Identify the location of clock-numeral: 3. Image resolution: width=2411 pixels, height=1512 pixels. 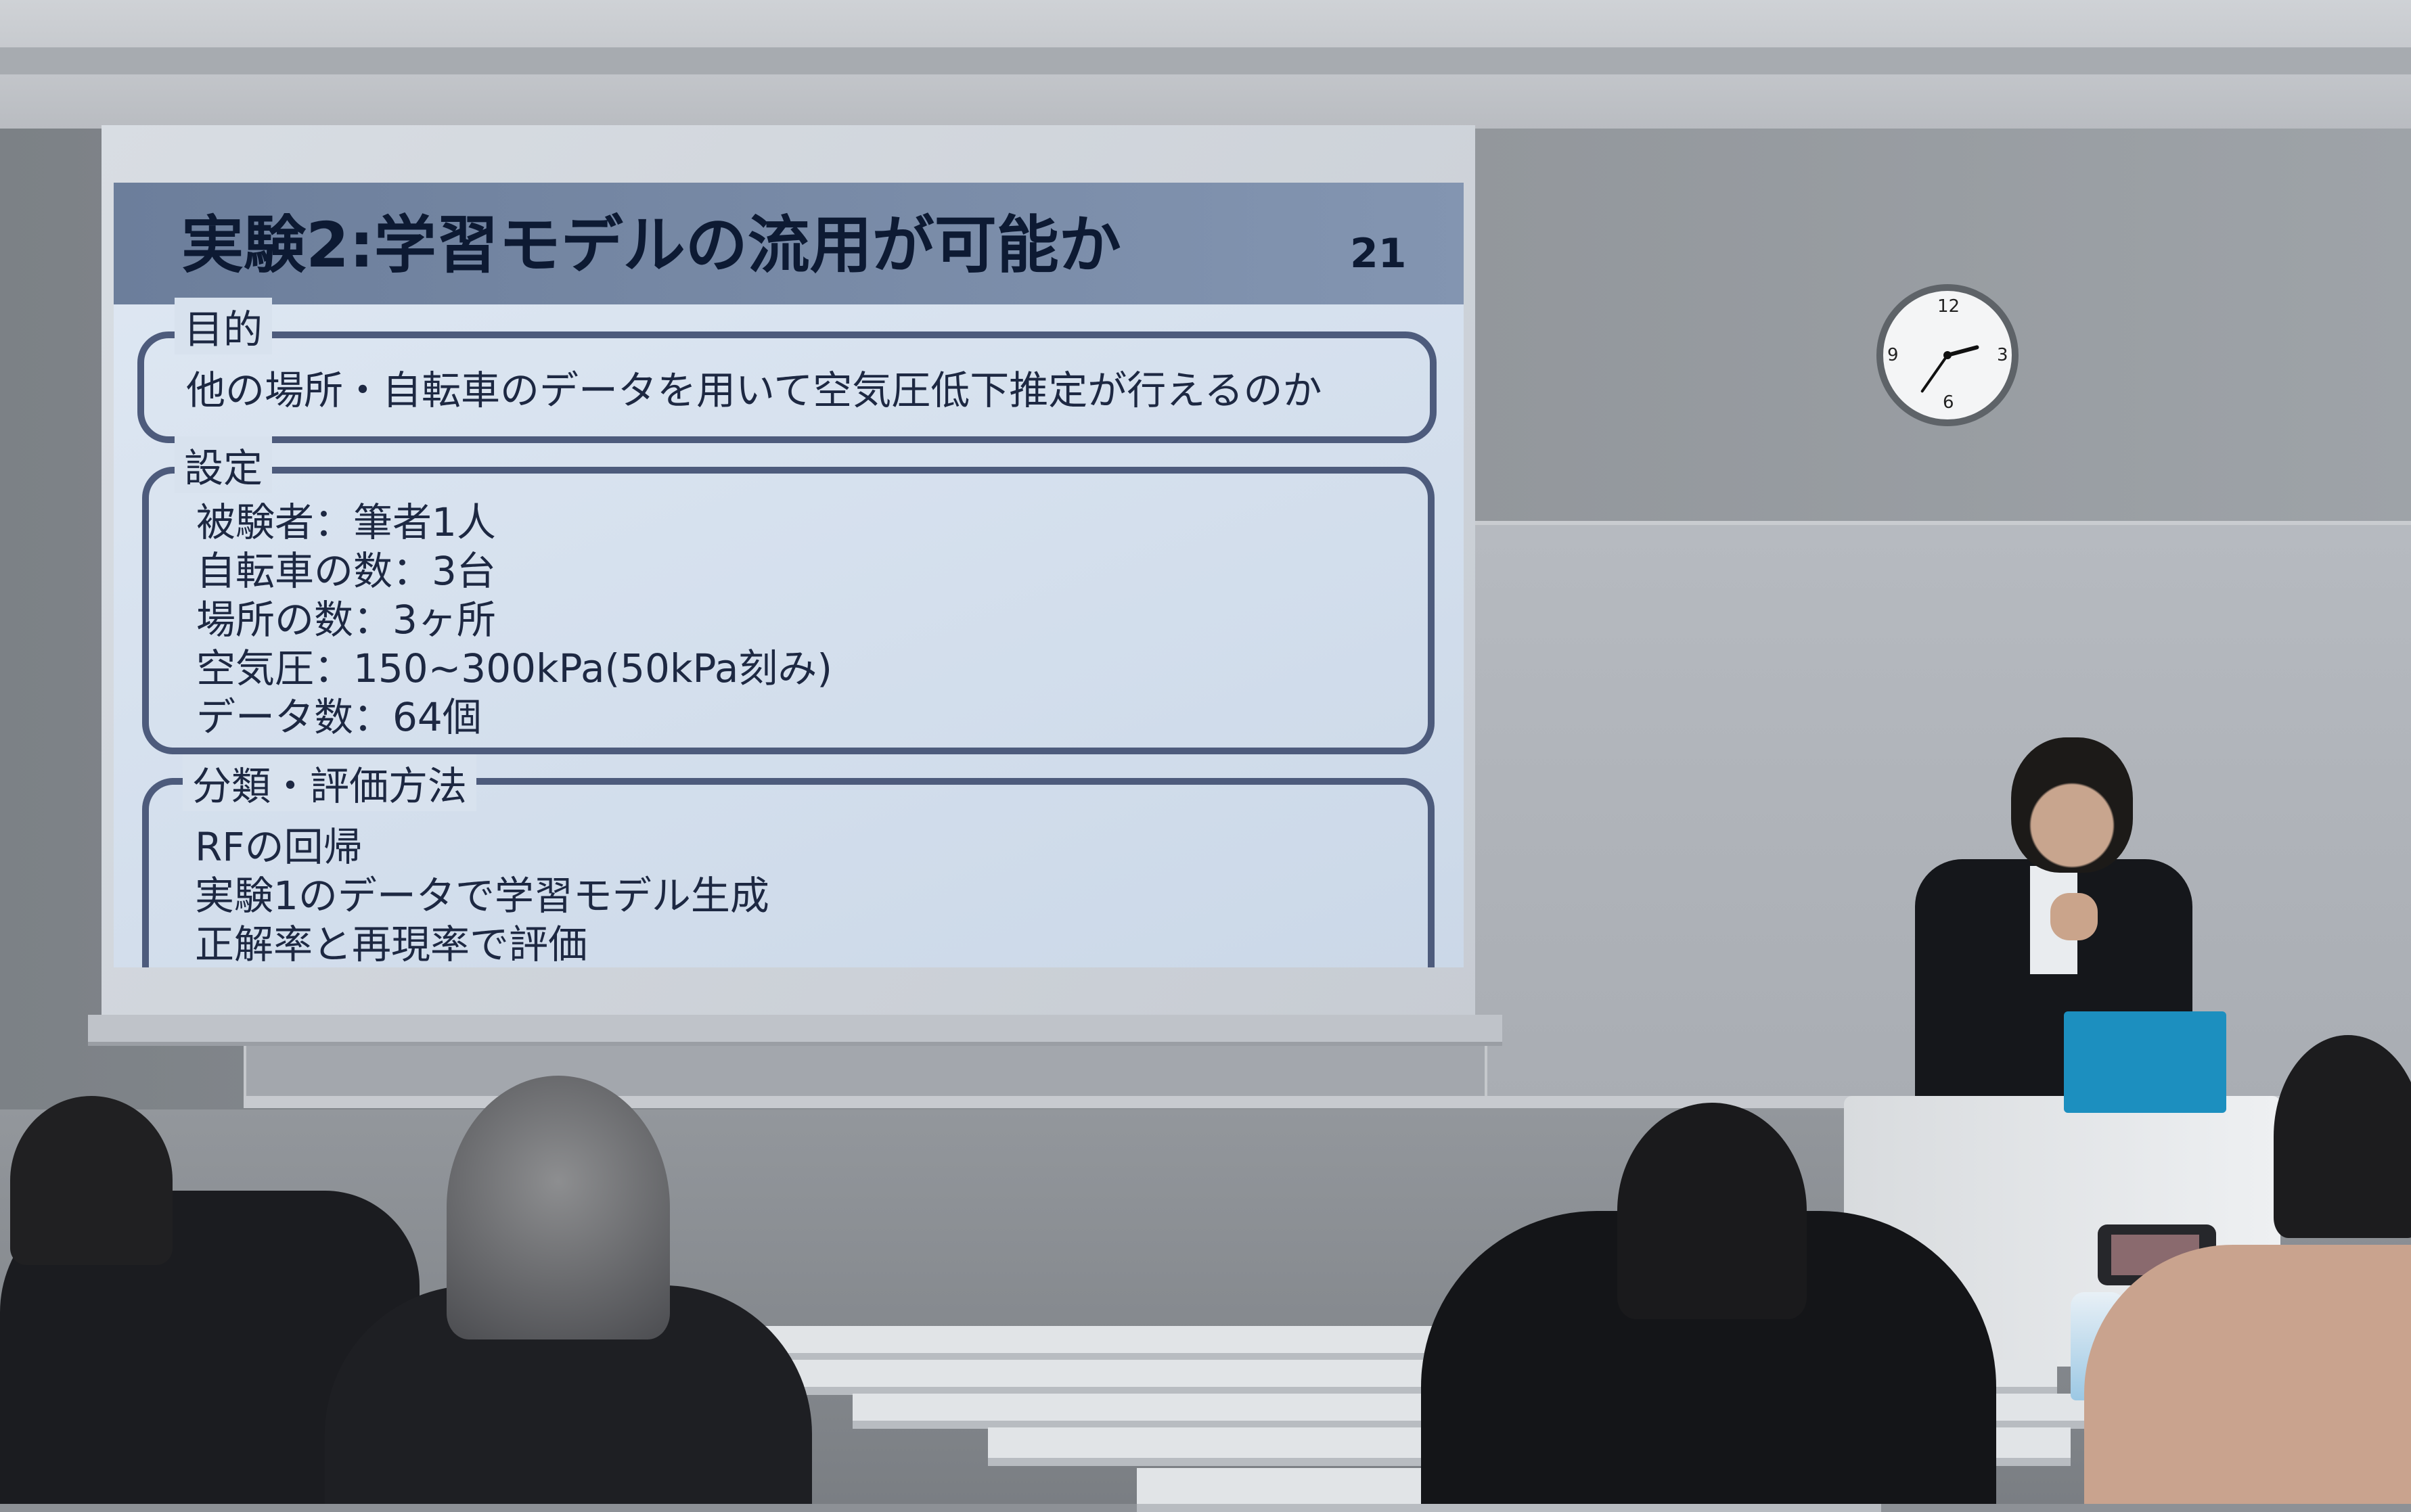
(2002, 355).